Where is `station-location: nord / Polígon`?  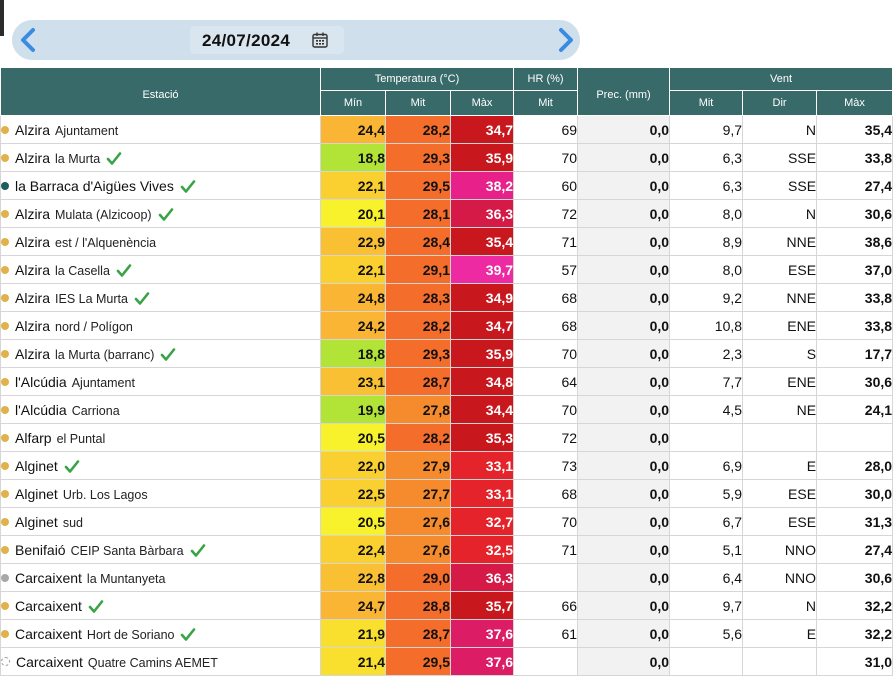 station-location: nord / Polígon is located at coordinates (94, 327).